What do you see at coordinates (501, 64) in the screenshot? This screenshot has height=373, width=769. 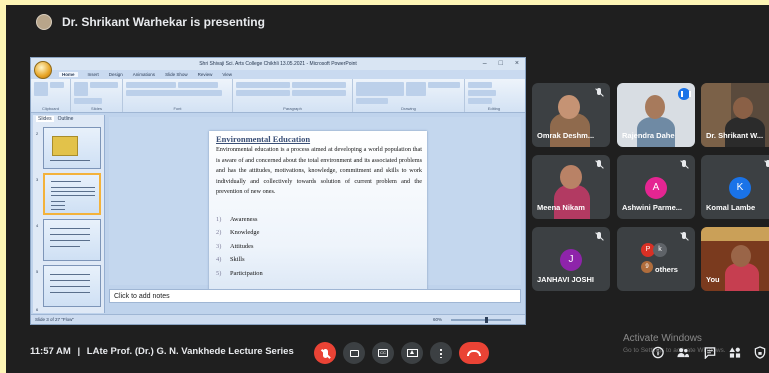 I see `maximize-icon: □` at bounding box center [501, 64].